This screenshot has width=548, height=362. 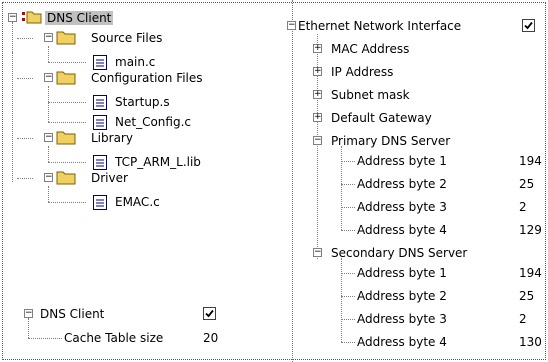 I want to click on secondary-byte-2-label: Address byte 2, so click(x=402, y=296).